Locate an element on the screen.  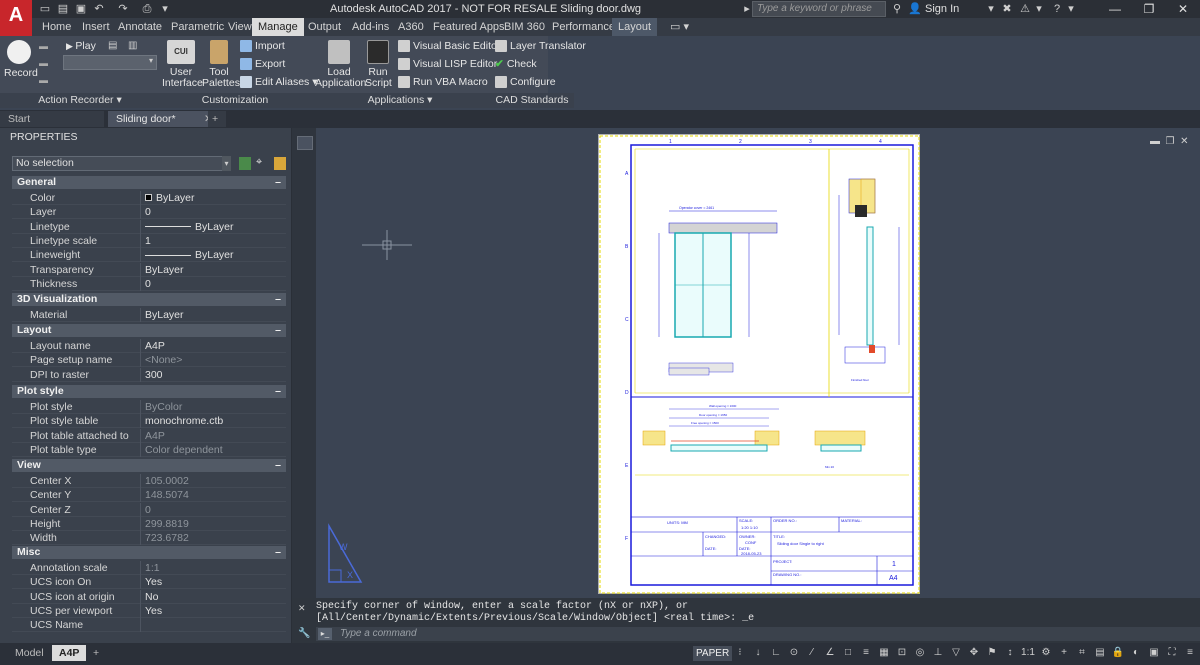
a360-icon: ⚠ is located at coordinates (1025, 9).